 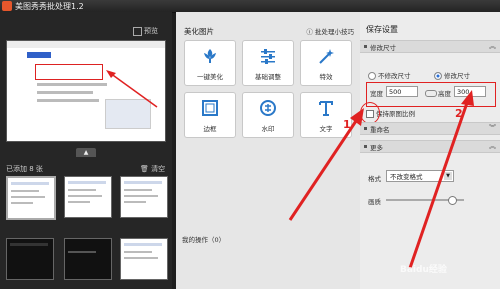 I want to click on red-arrow-icon, so click(x=132, y=89).